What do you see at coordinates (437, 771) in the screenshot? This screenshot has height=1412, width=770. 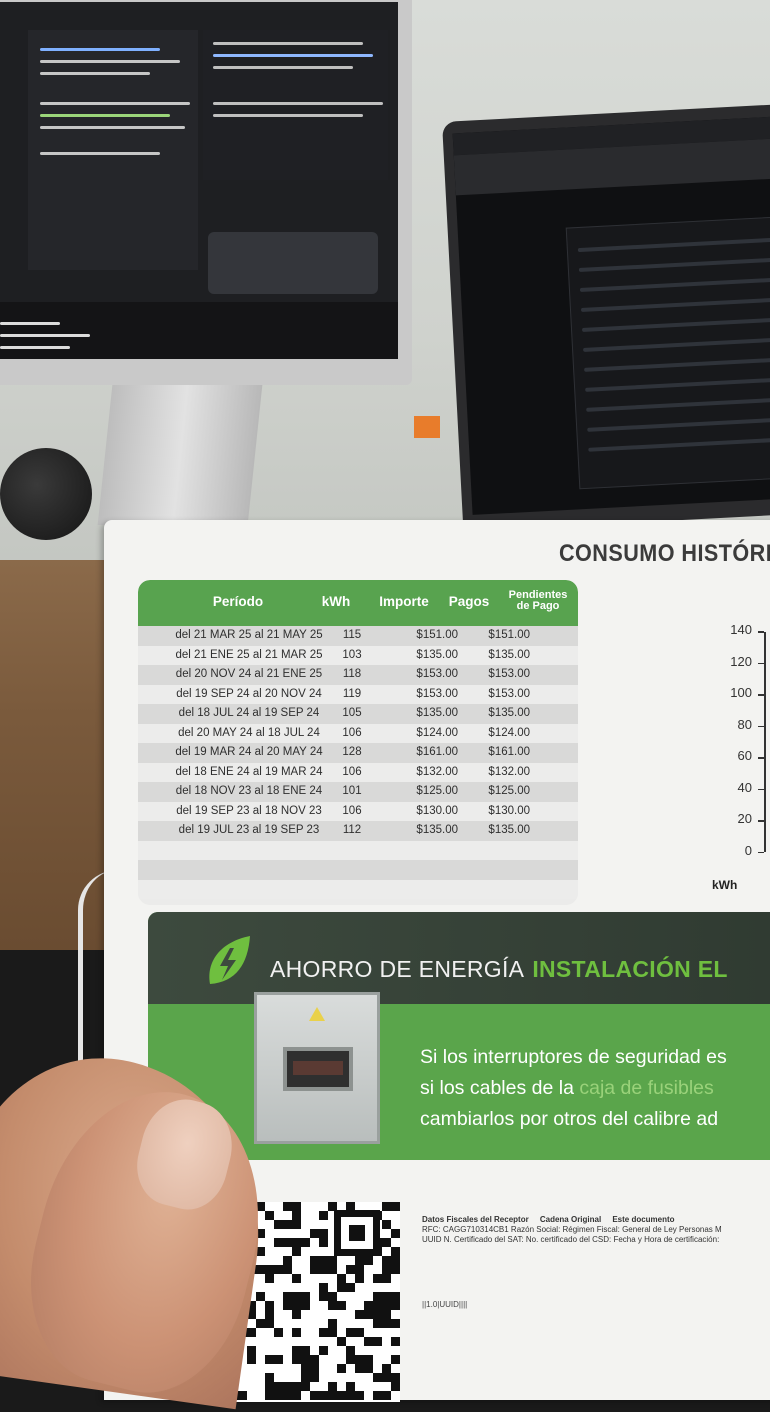 I see `row-amount: $132.00` at bounding box center [437, 771].